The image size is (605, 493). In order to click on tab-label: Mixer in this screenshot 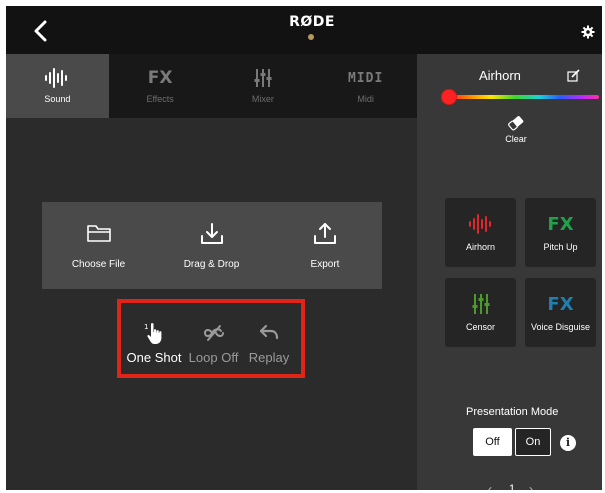, I will do `click(262, 99)`.